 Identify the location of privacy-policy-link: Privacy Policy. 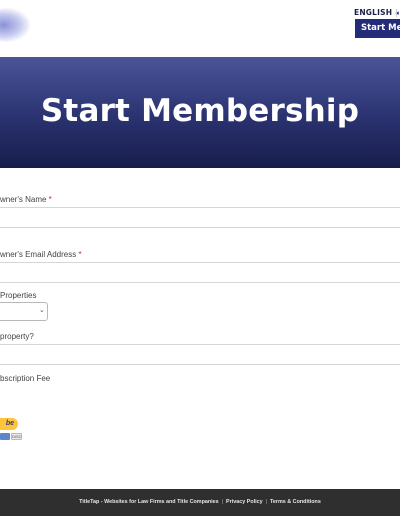
(244, 502).